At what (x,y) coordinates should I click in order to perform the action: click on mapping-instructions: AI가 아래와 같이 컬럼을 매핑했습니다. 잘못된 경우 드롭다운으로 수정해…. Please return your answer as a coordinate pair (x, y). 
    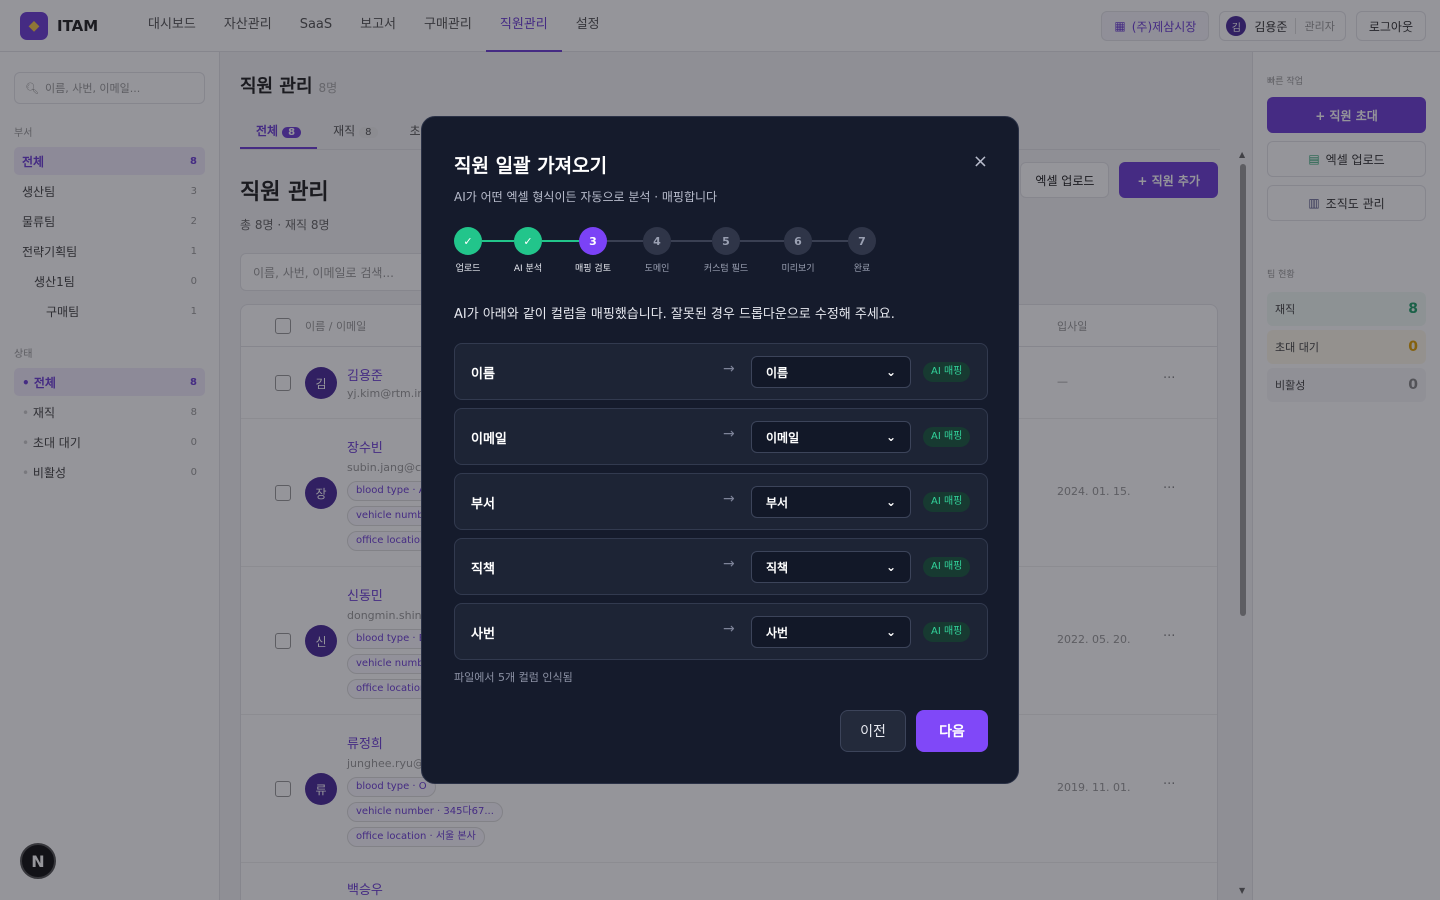
    Looking at the image, I should click on (674, 314).